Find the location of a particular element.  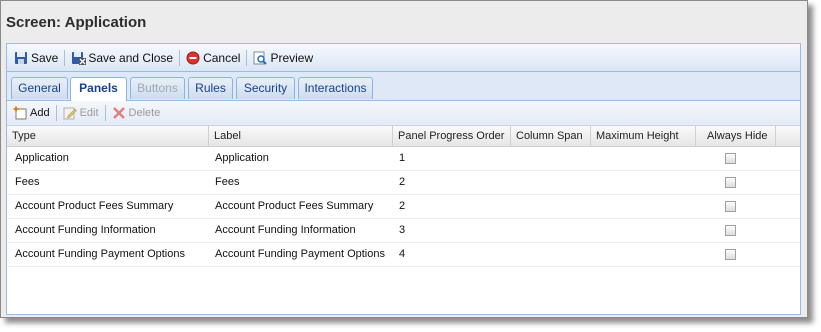

grid-actions-toolbar: Add Edit Delete is located at coordinates (403, 113).